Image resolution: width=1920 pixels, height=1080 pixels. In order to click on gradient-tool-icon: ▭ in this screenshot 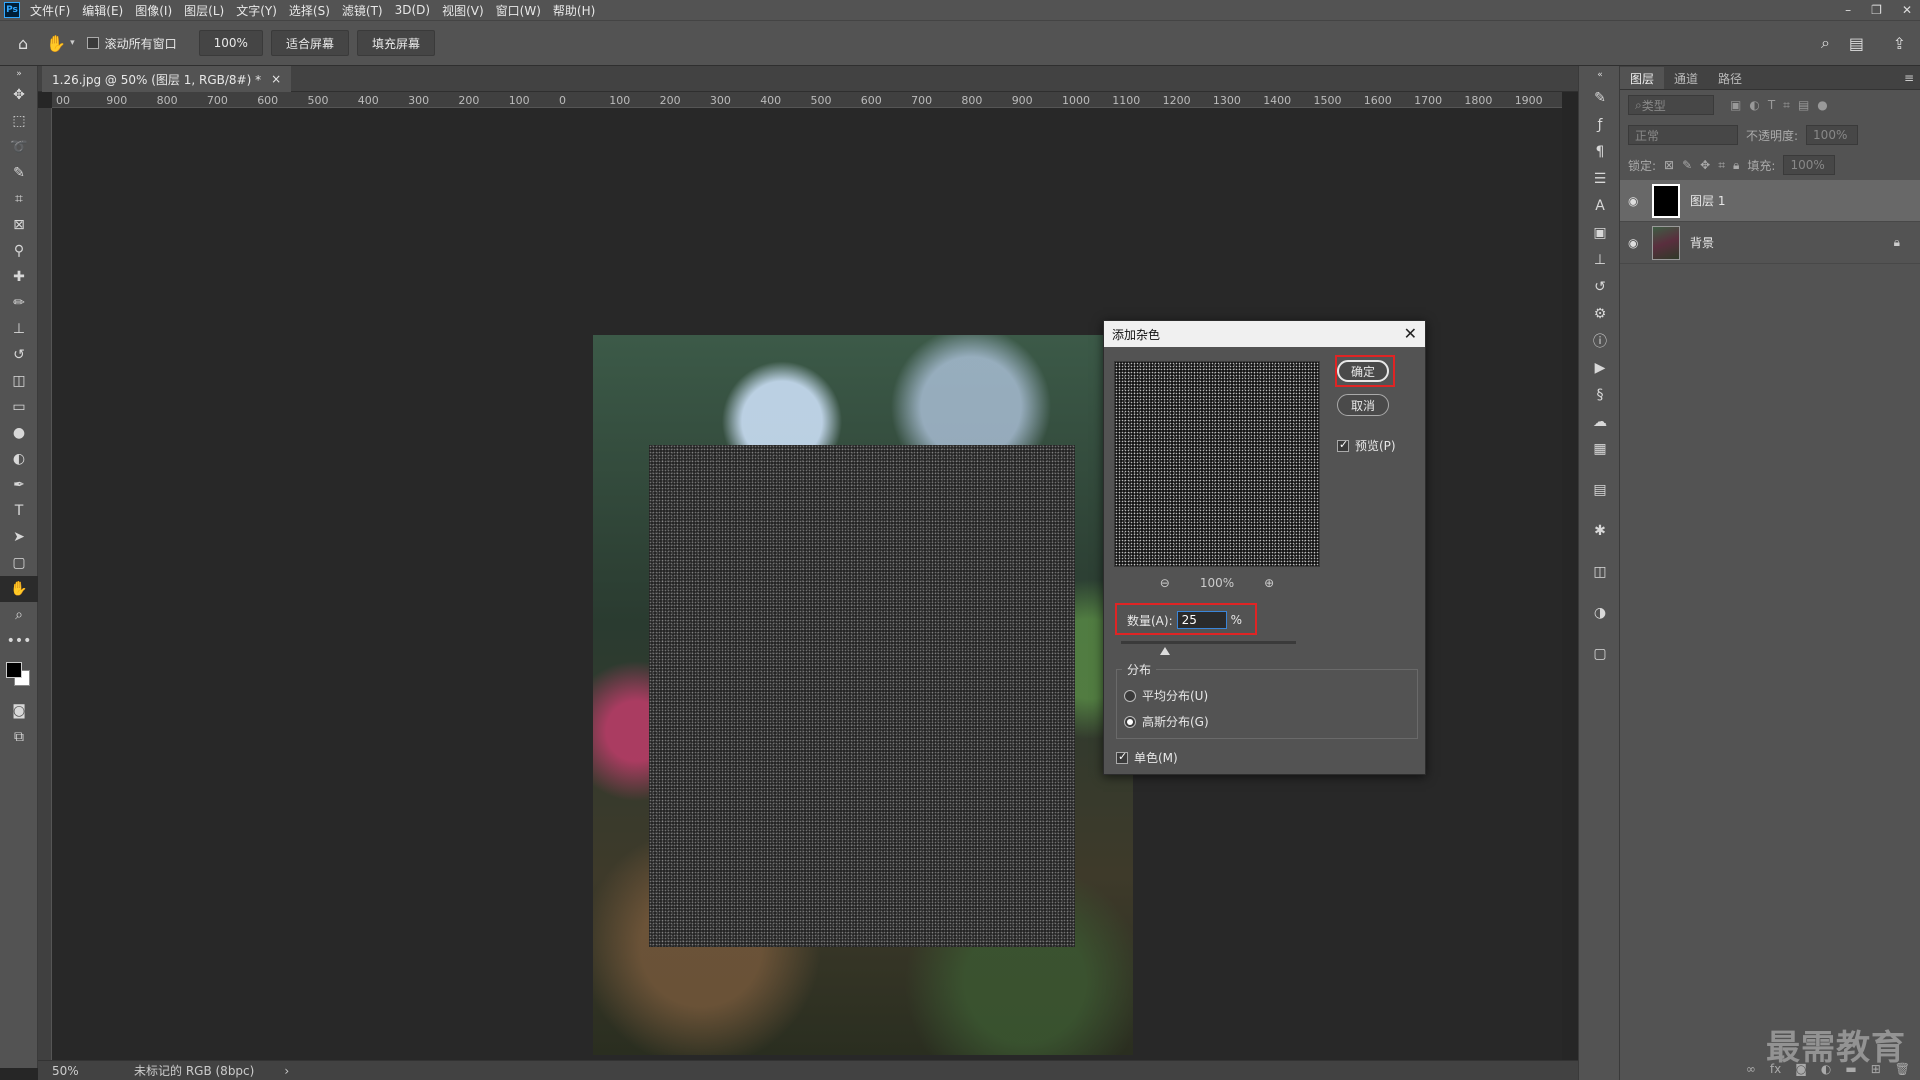, I will do `click(19, 407)`.